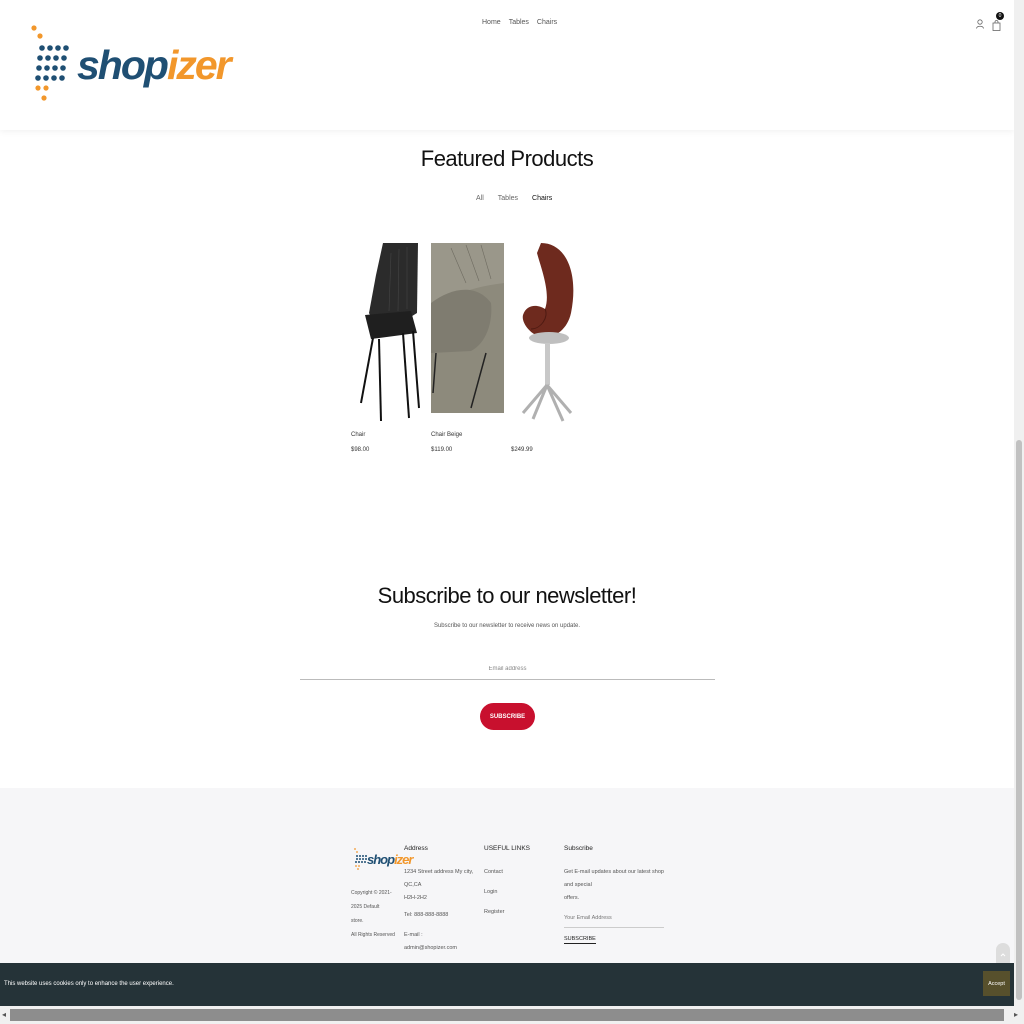 The width and height of the screenshot is (1024, 1024). Describe the element at coordinates (491, 22) in the screenshot. I see `nav-home: Home` at that location.